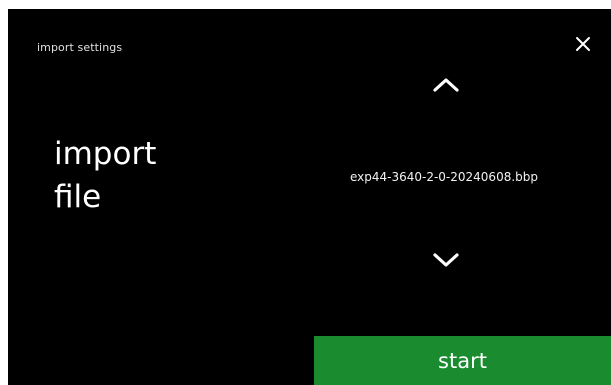 The height and width of the screenshot is (385, 611). I want to click on chevron-down-icon, so click(446, 262).